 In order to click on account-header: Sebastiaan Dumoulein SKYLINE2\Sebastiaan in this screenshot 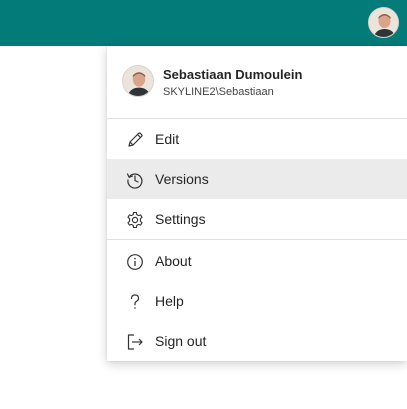, I will do `click(257, 82)`.